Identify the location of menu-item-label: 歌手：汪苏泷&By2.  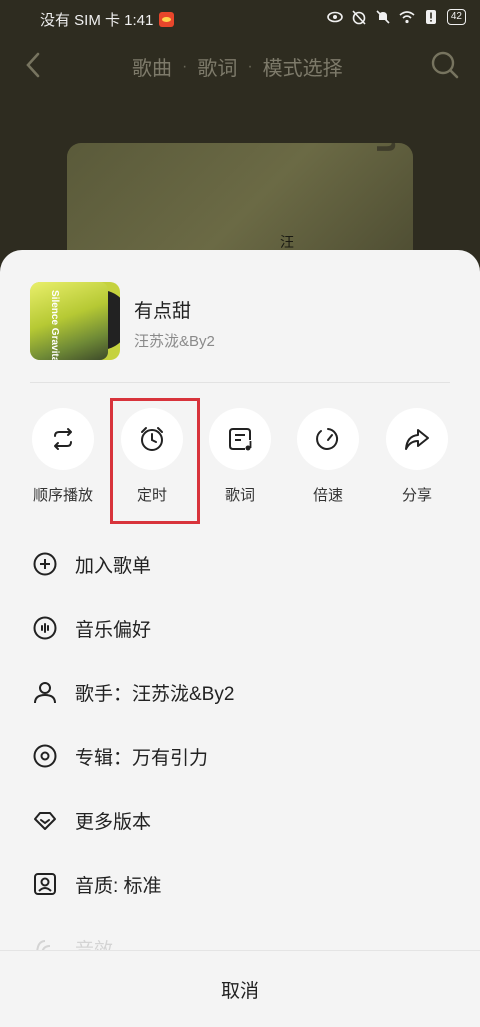
(155, 694).